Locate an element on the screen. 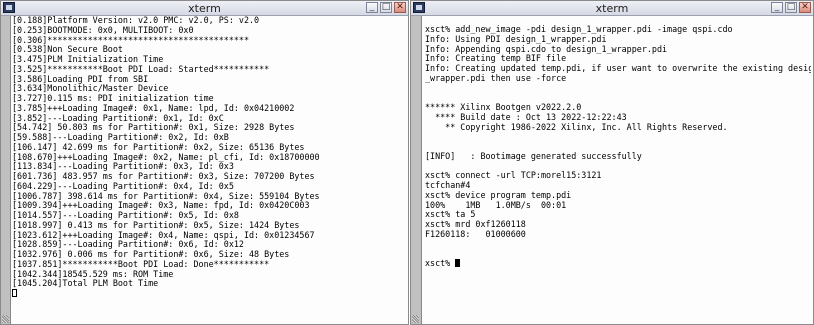 This screenshot has width=814, height=325. terminal-line: [1045.204]Total PLM Boot Time is located at coordinates (85, 283).